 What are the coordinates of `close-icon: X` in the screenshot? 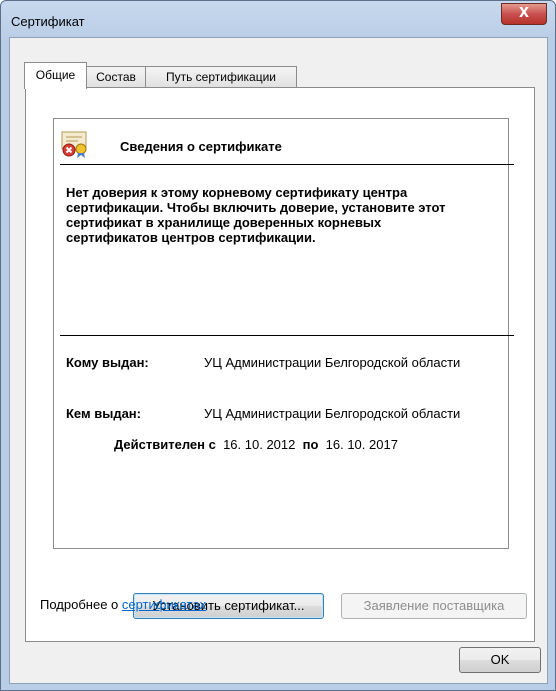 It's located at (524, 13).